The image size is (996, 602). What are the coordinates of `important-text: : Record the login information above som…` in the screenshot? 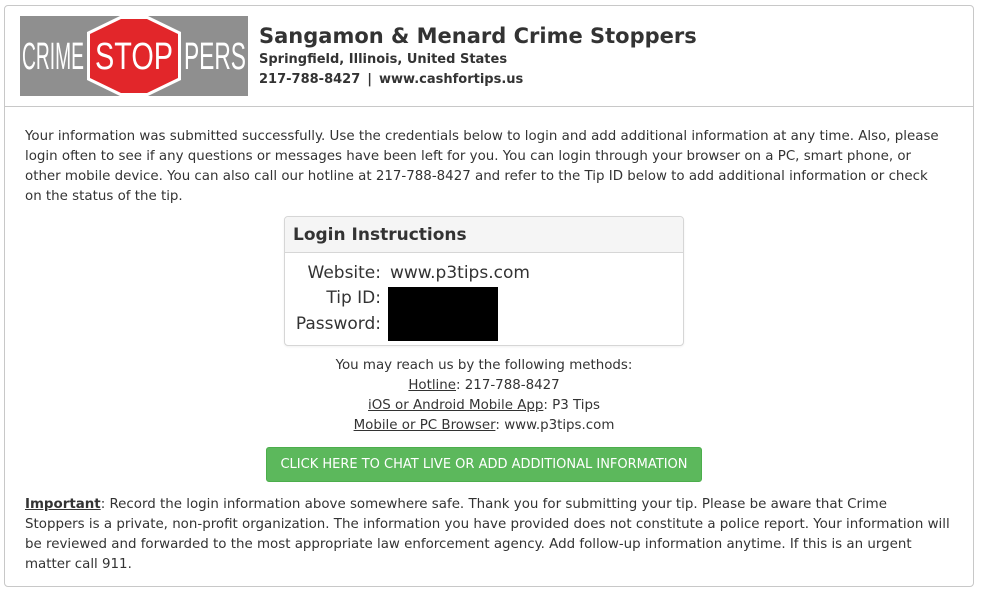 It's located at (487, 534).